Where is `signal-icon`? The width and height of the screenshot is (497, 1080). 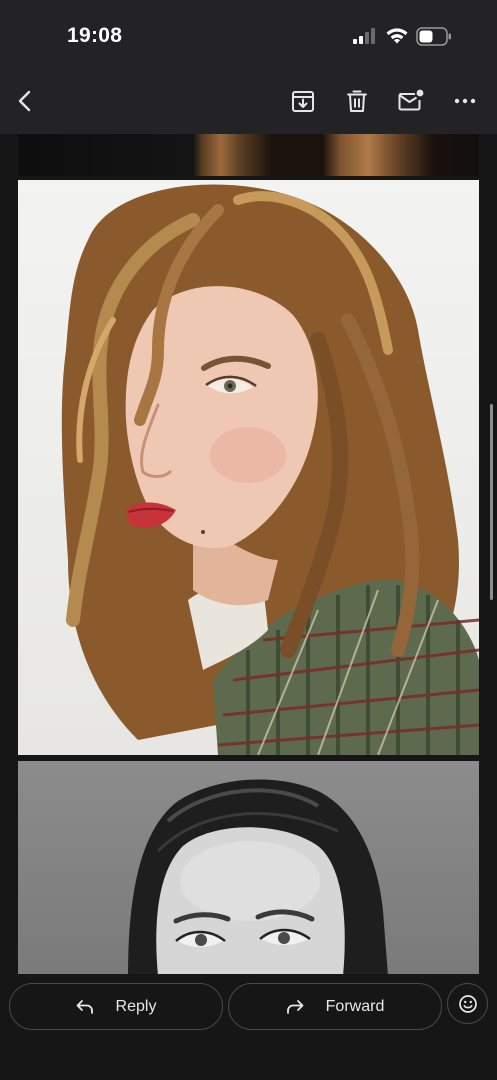 signal-icon is located at coordinates (365, 38).